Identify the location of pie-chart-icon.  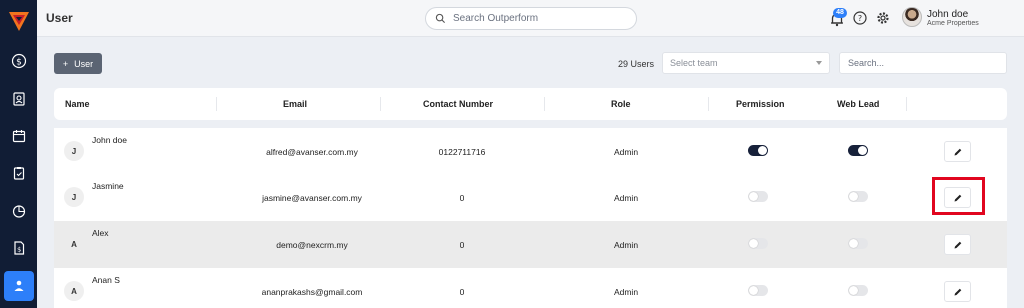
(19, 211).